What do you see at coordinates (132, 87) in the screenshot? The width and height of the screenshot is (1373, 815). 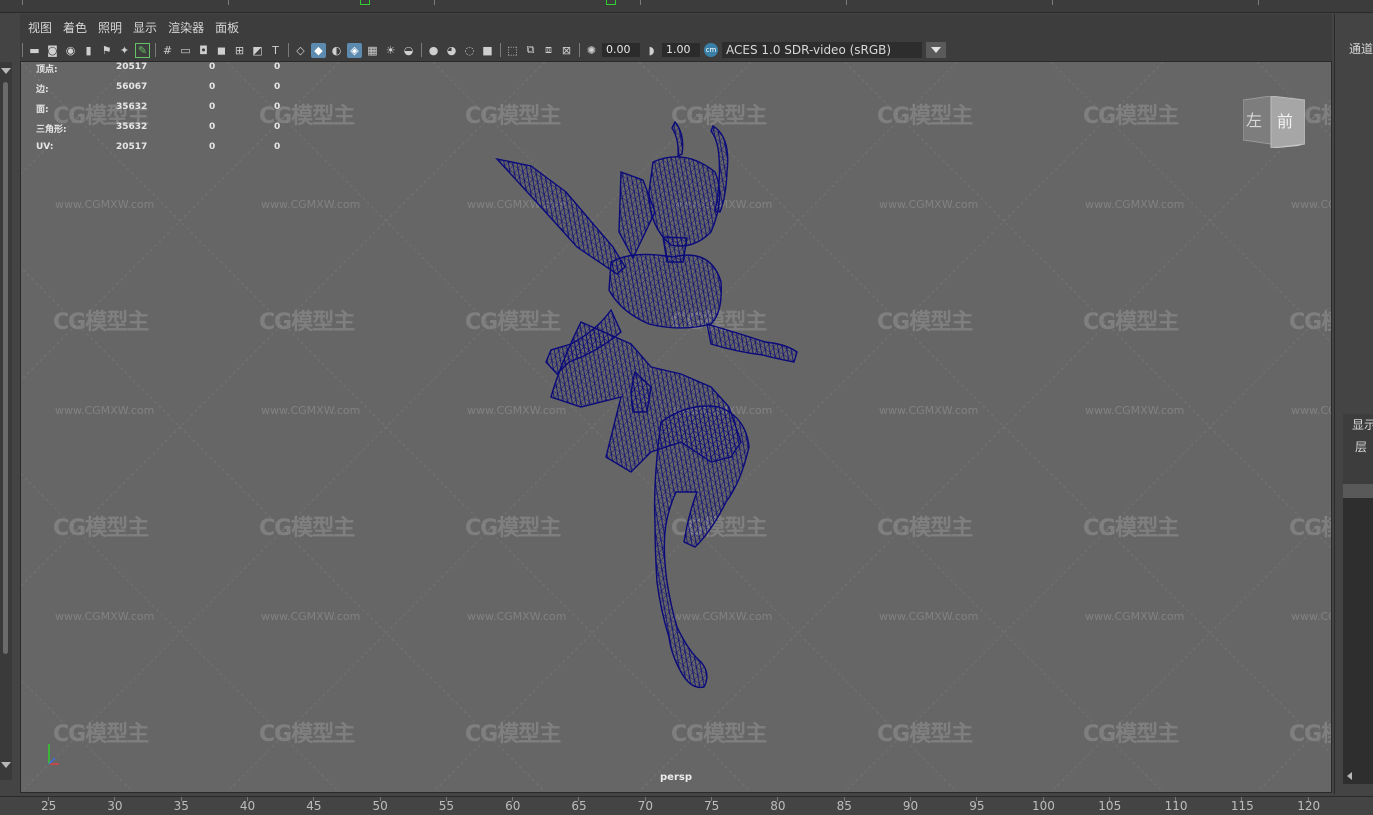 I see `stats-value: 56067` at bounding box center [132, 87].